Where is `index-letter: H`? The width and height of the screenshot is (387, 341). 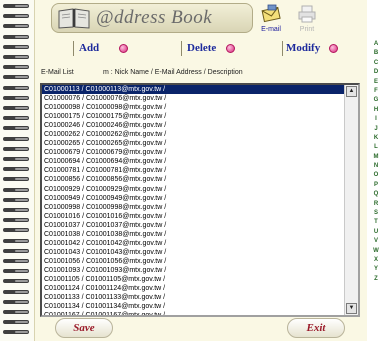
index-letter: H is located at coordinates (376, 110).